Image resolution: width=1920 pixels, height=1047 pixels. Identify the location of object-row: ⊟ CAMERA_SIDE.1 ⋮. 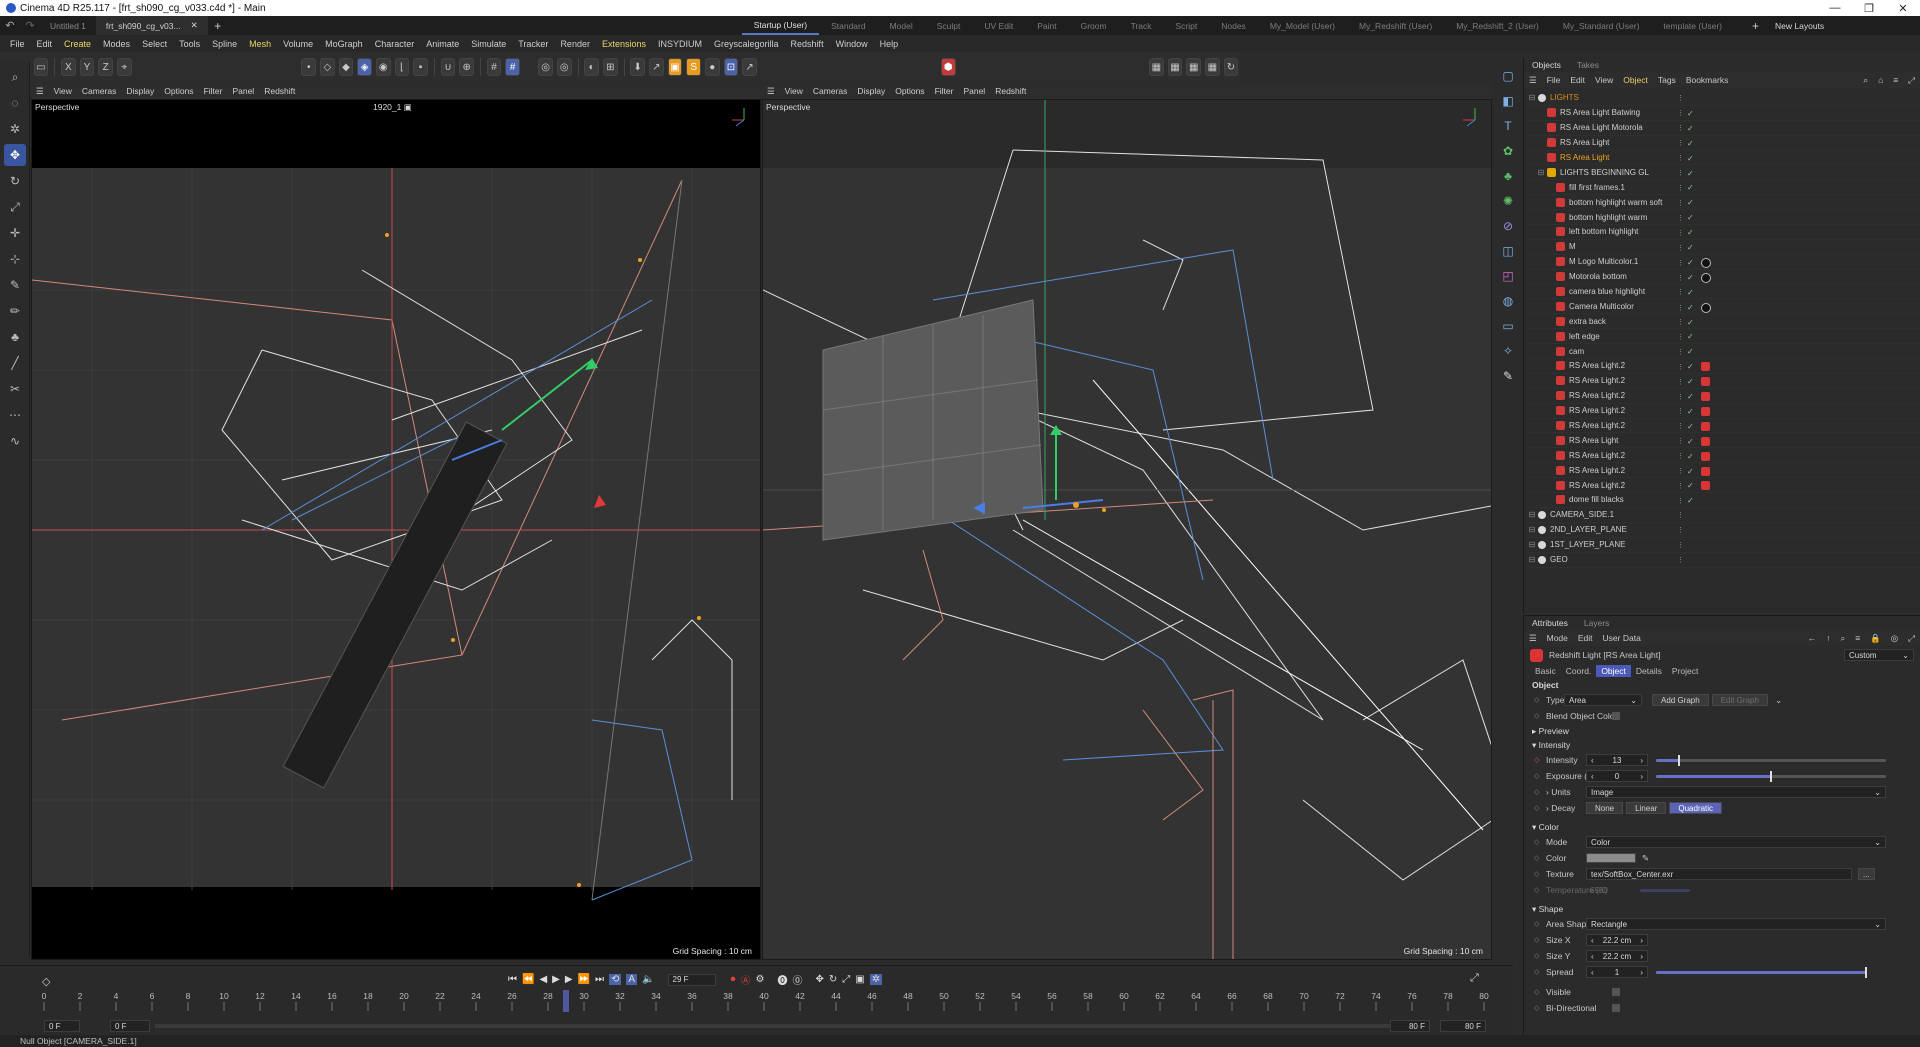
(1722, 515).